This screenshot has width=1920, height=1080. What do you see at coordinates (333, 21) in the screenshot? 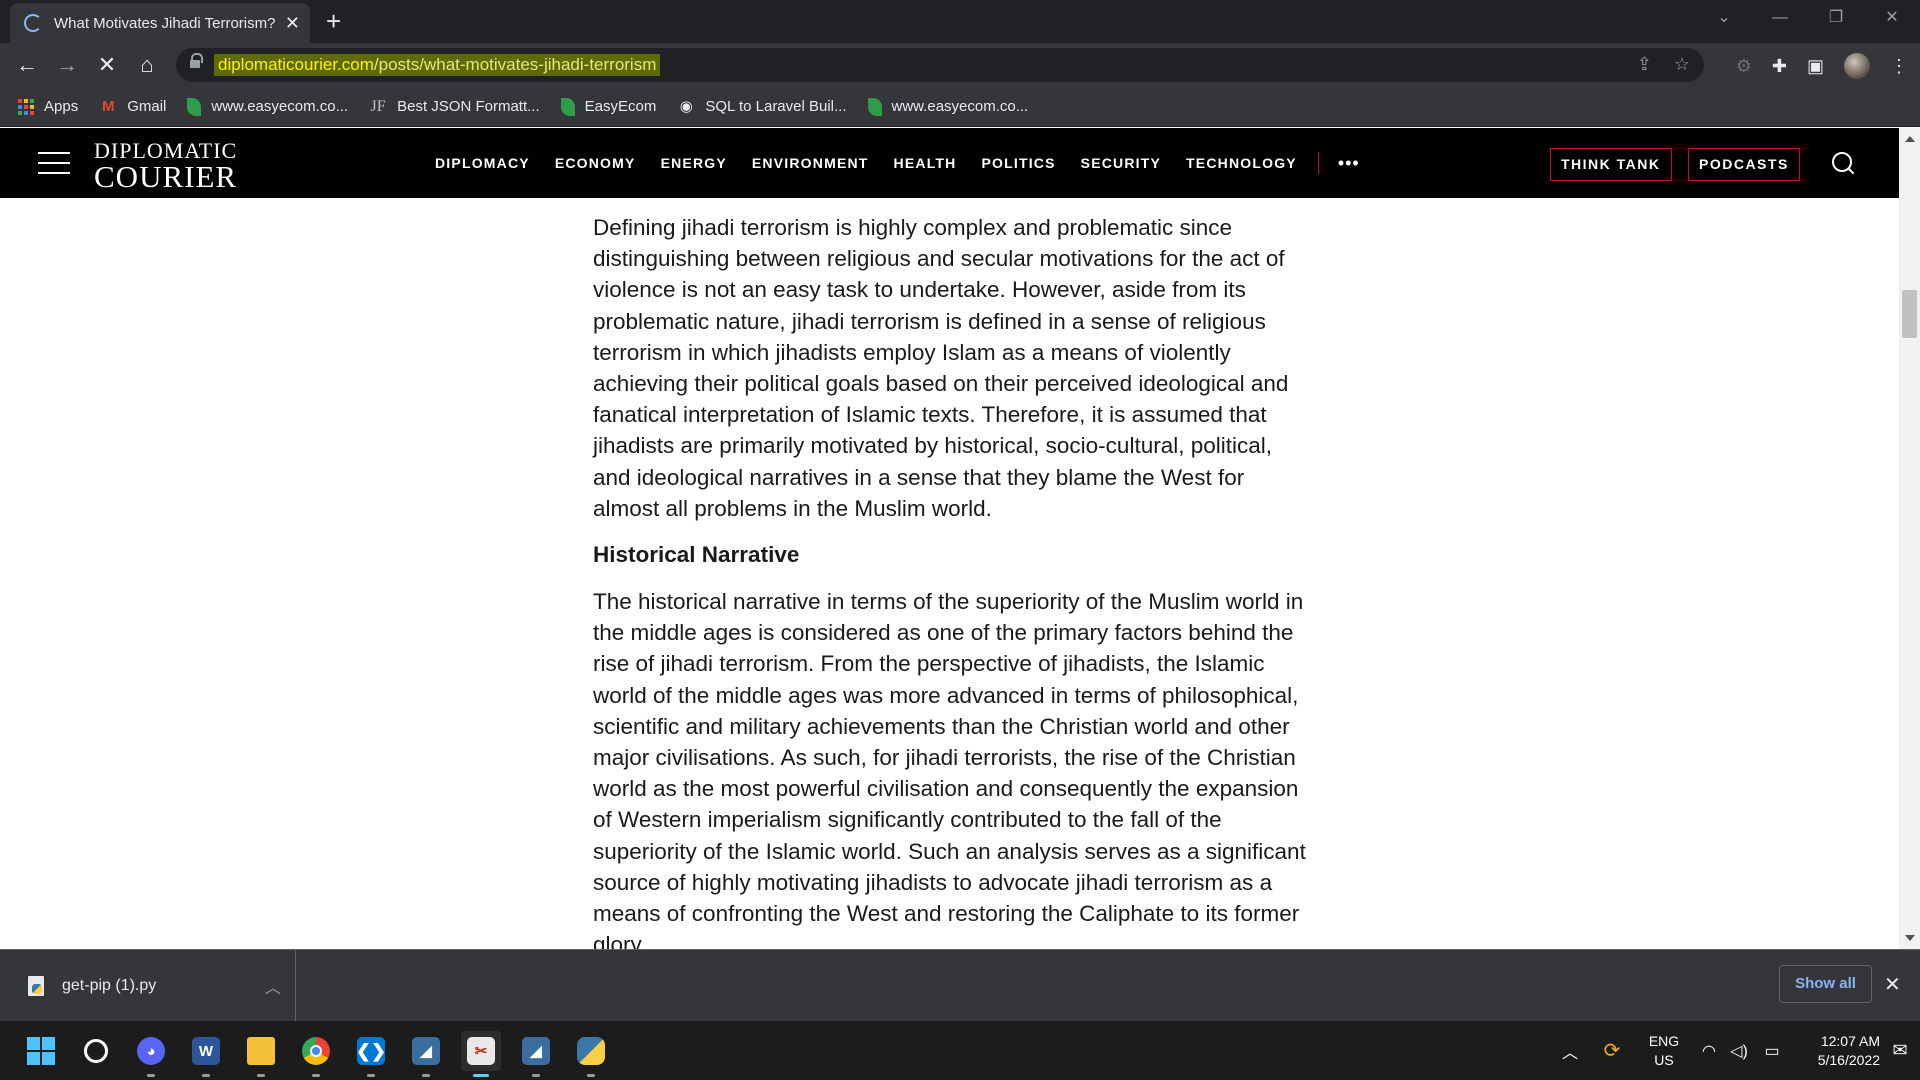
I see `new-tab-icon: +` at bounding box center [333, 21].